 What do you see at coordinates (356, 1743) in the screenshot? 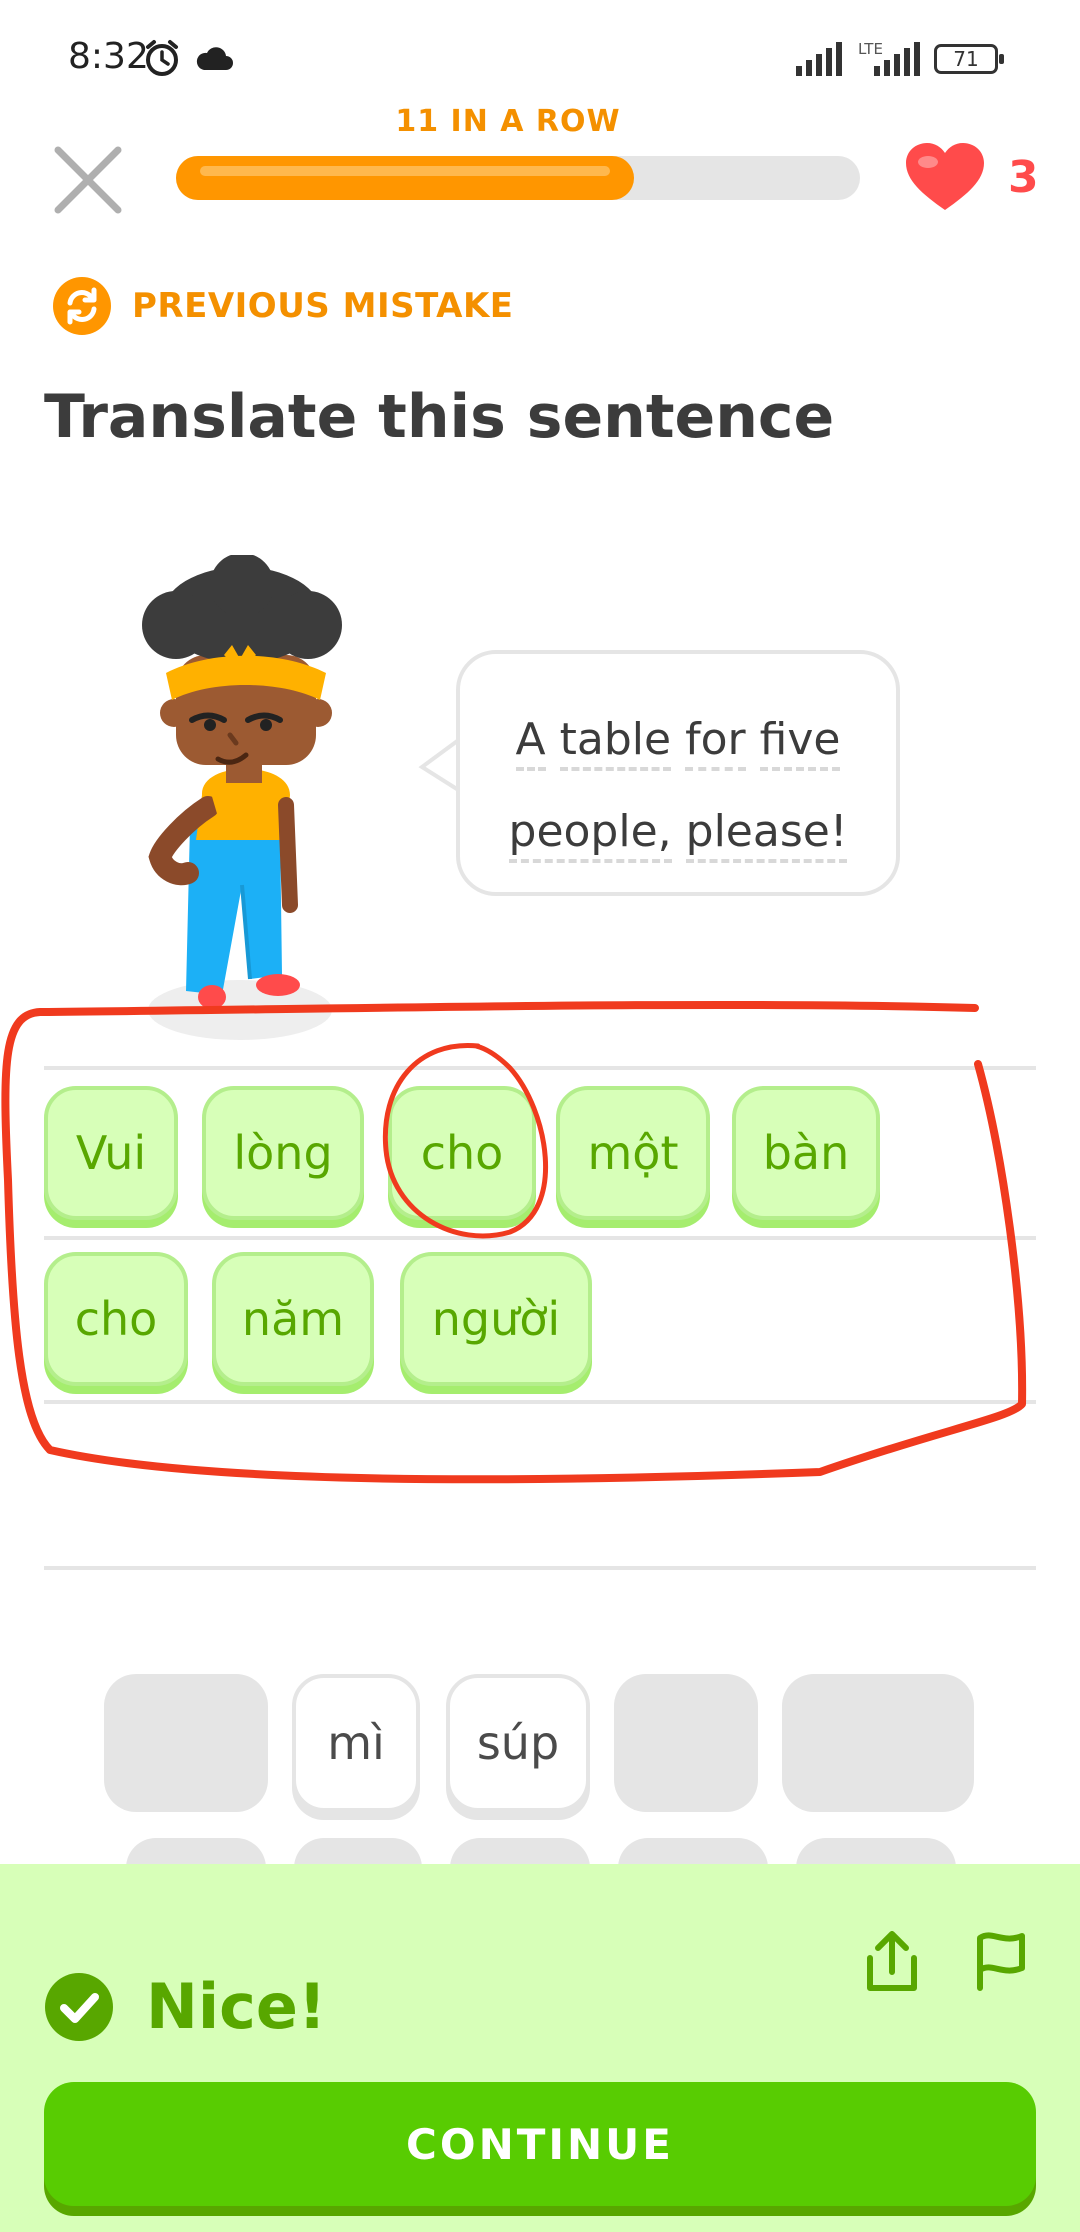
I see `word-bank-chip: mì` at bounding box center [356, 1743].